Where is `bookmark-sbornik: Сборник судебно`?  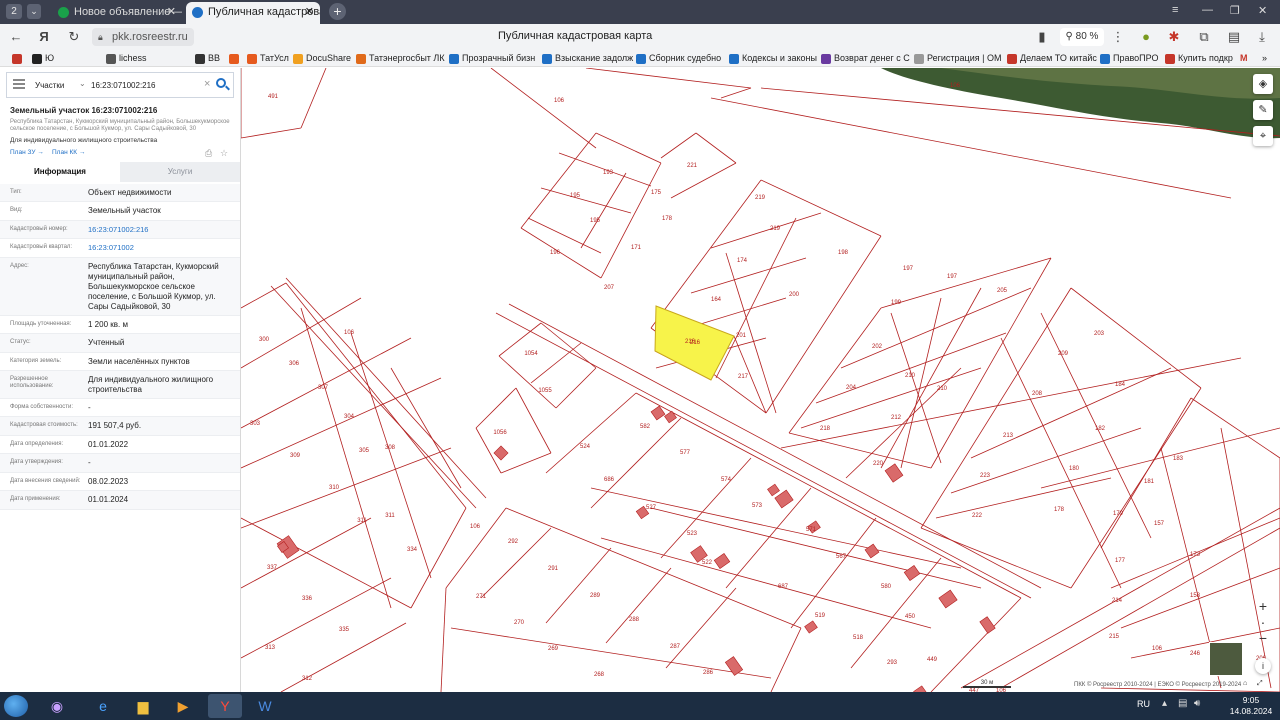 bookmark-sbornik: Сборник судебно is located at coordinates (678, 58).